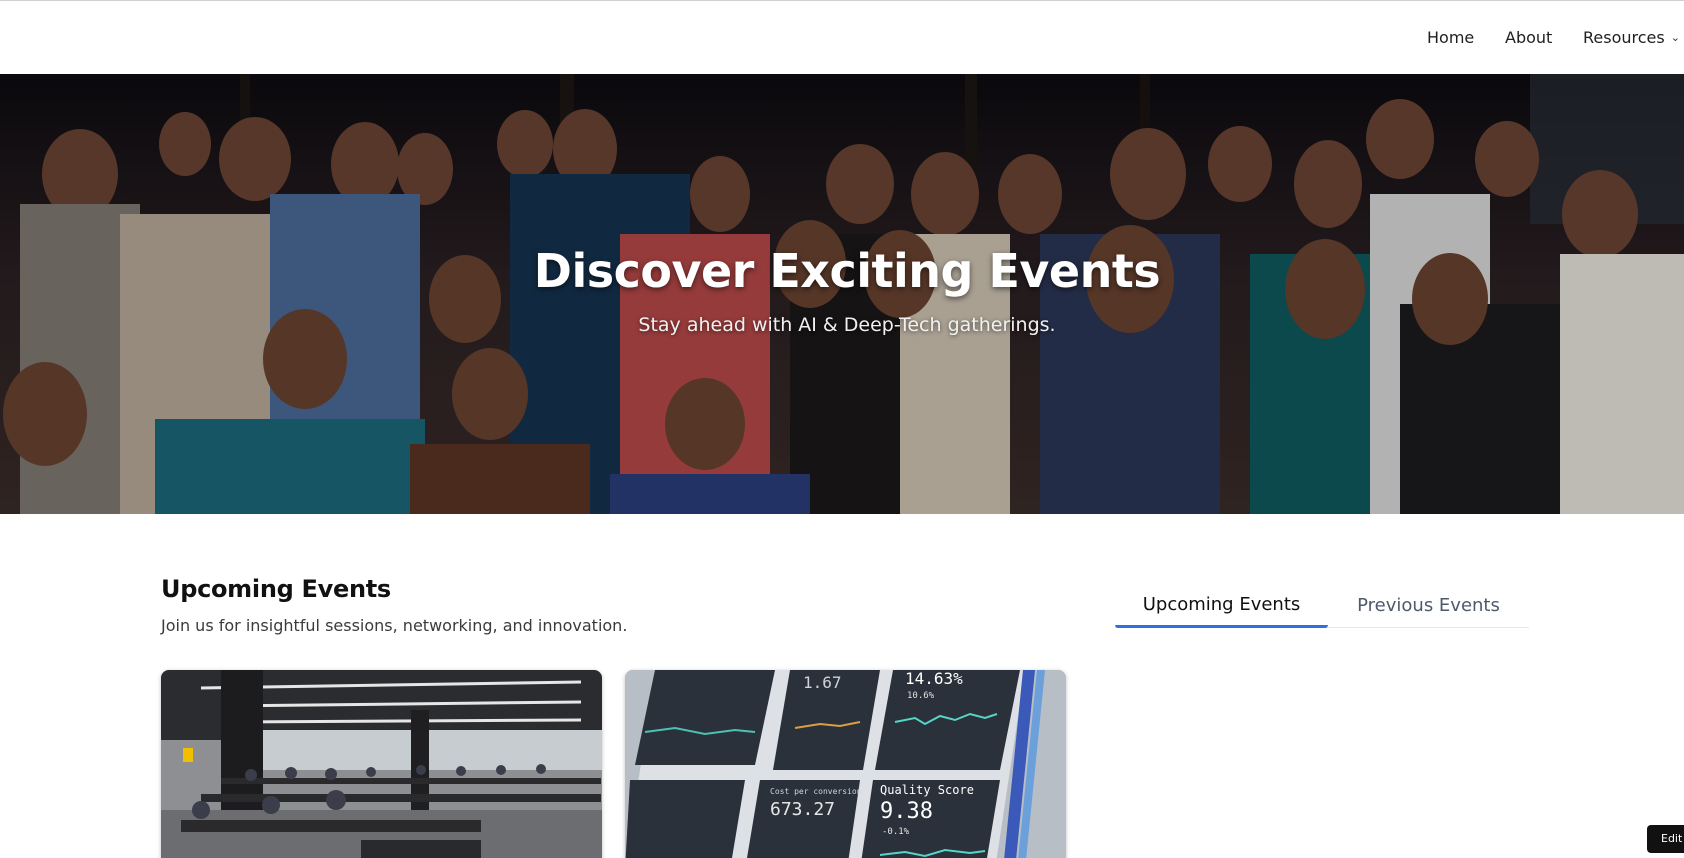 This screenshot has width=1684, height=858. I want to click on chevron-down-icon: ⌄, so click(1675, 37).